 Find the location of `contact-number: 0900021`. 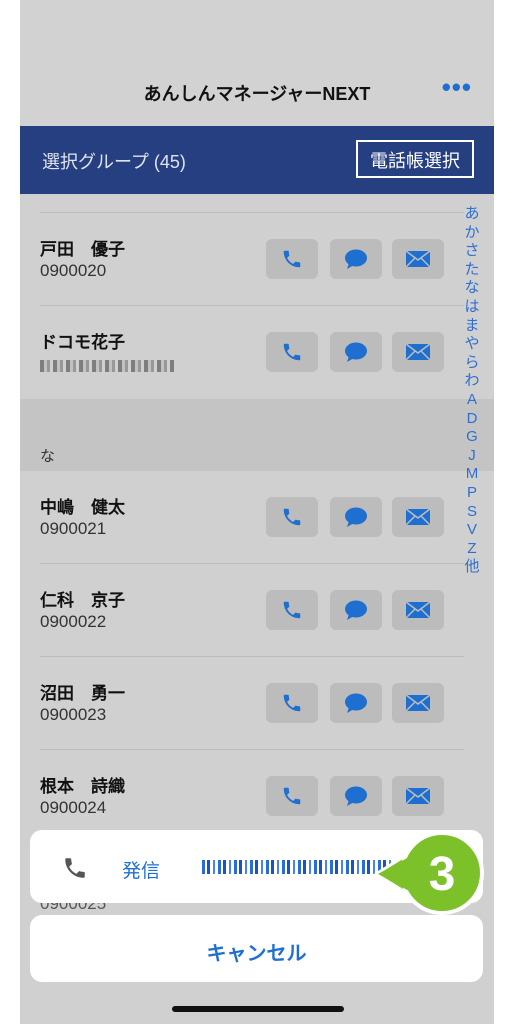

contact-number: 0900021 is located at coordinates (73, 528).